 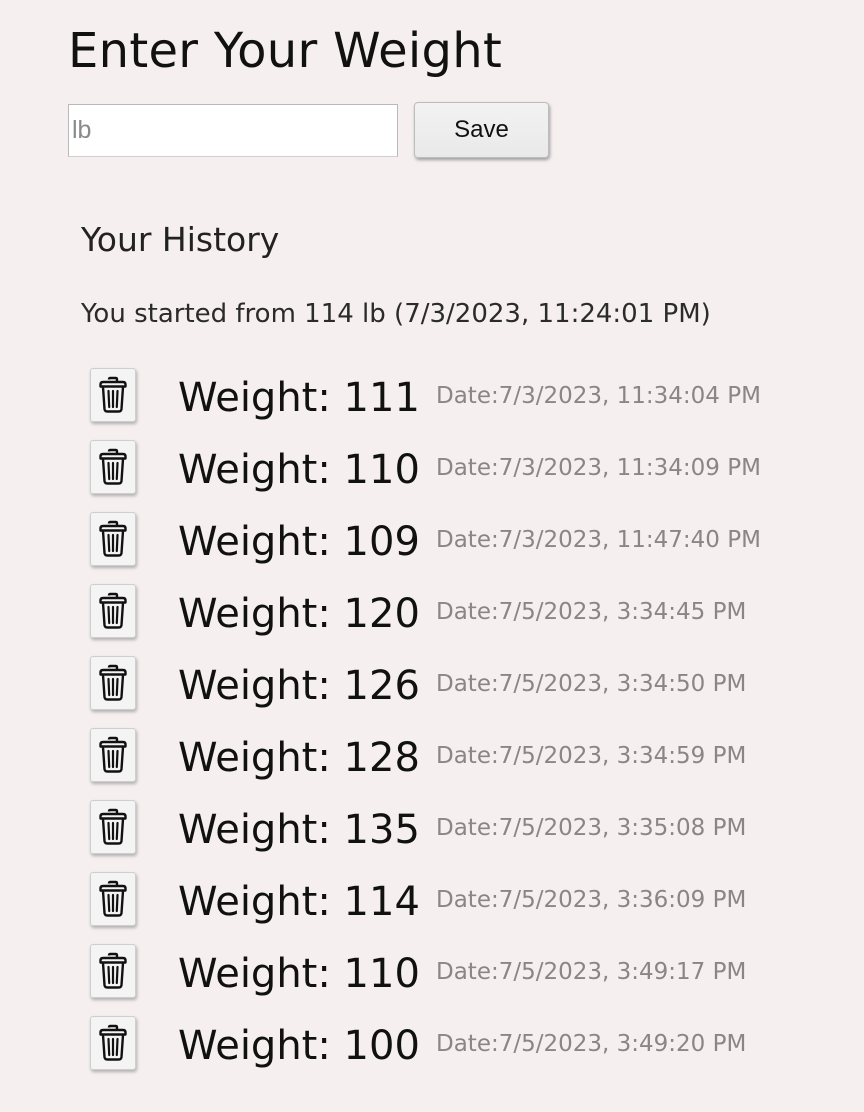 I want to click on history-entry: Weight: 111 Date:7/3/2023, 11:34:04 PM, so click(x=450, y=396).